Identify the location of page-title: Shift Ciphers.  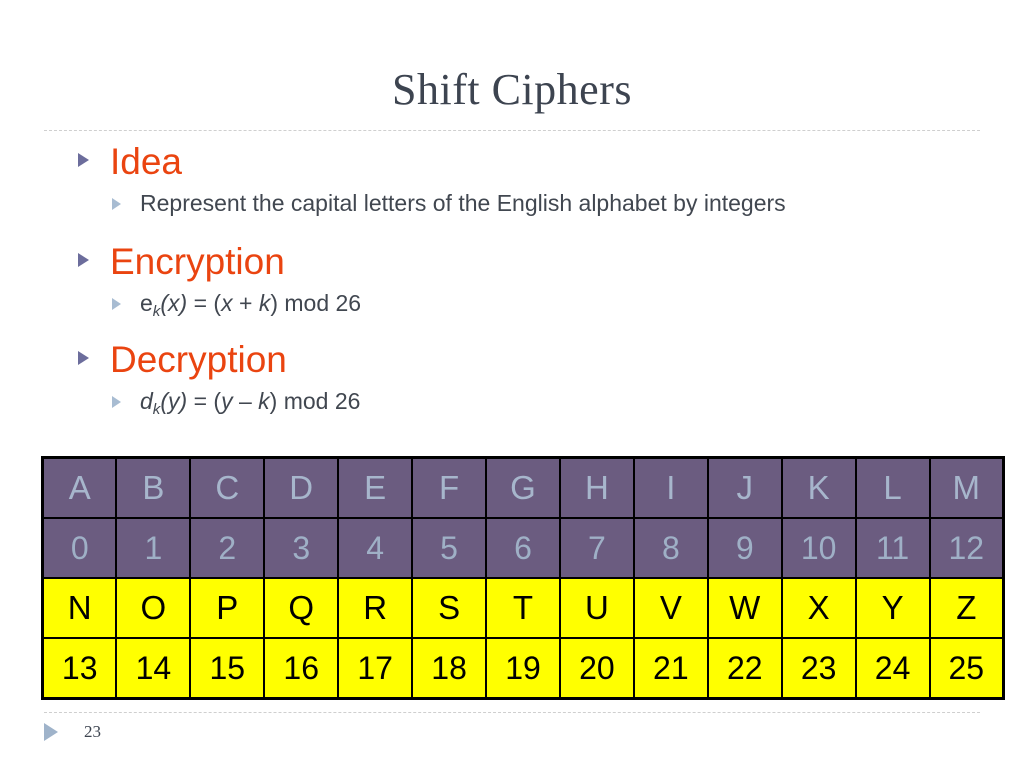
(512, 89).